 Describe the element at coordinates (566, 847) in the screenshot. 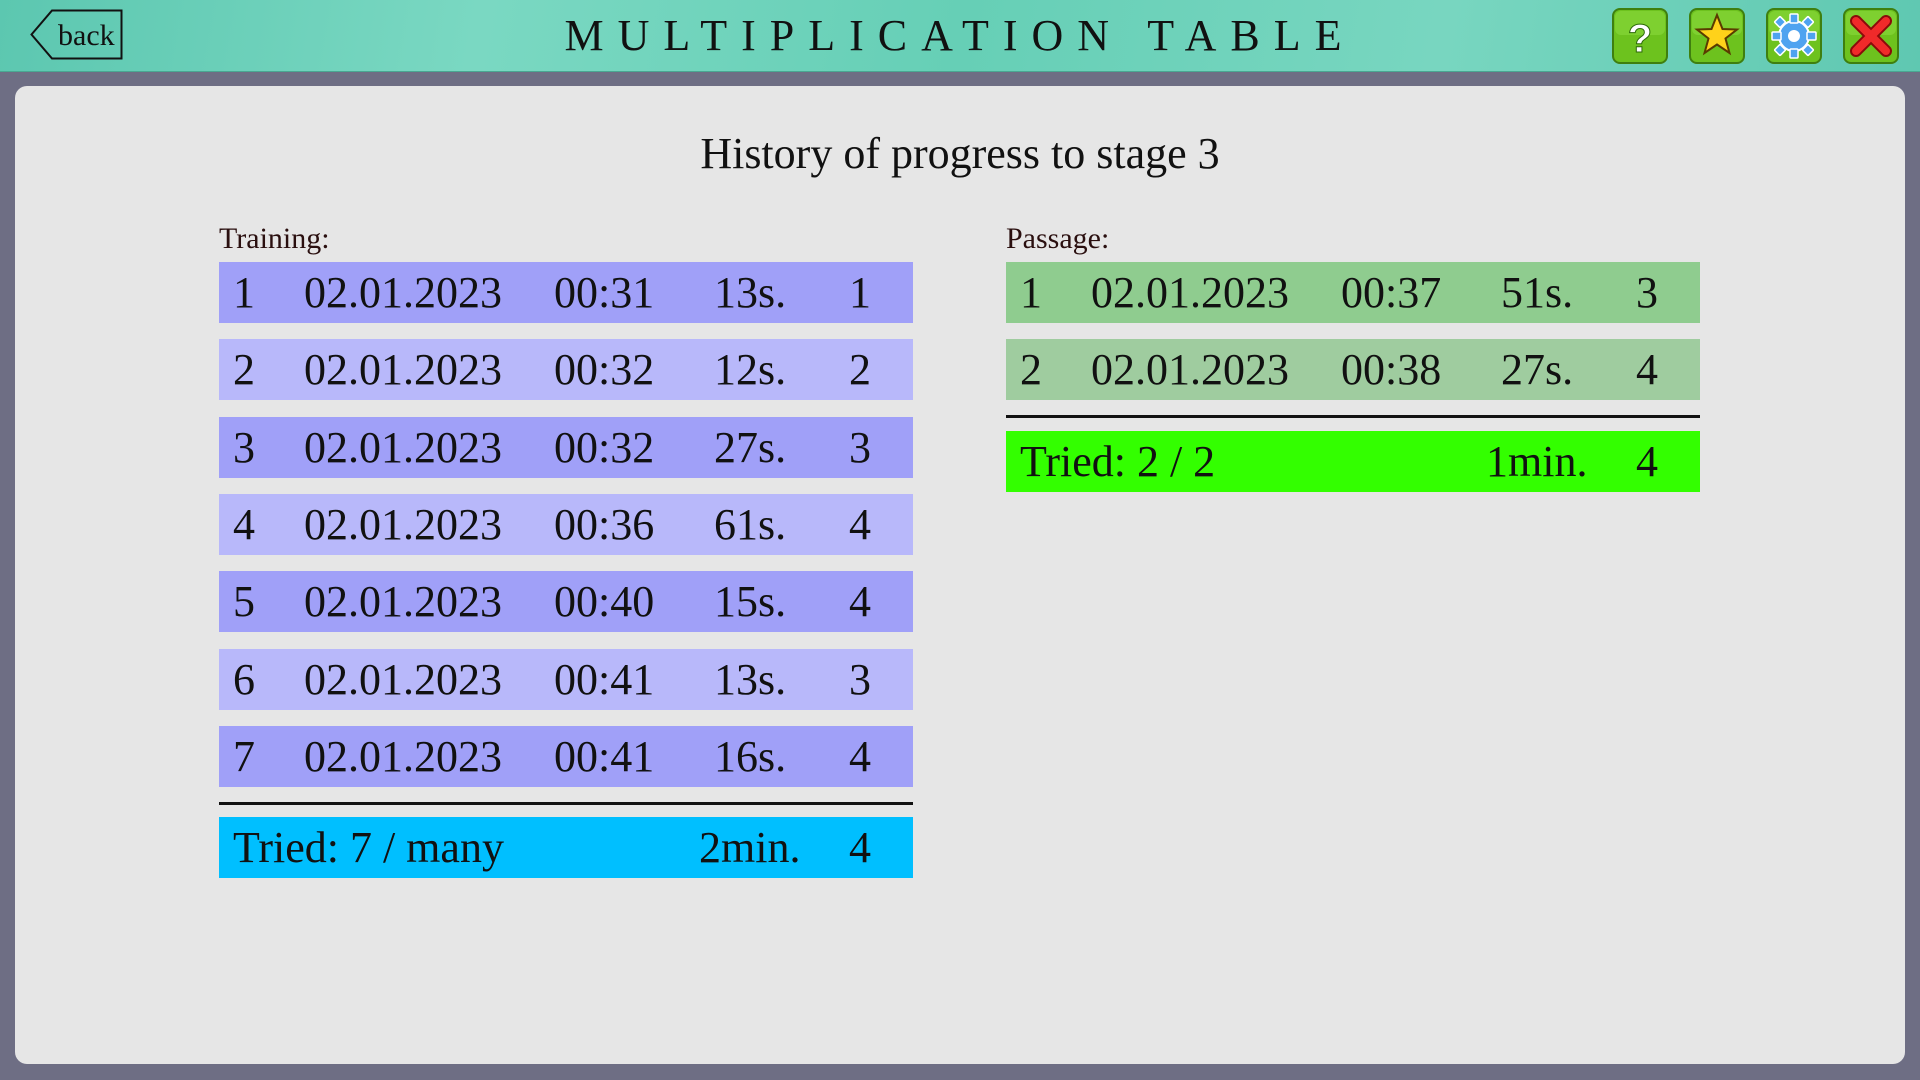

I see `training-summary-row: Tried: 7 / many 2min. 4` at that location.